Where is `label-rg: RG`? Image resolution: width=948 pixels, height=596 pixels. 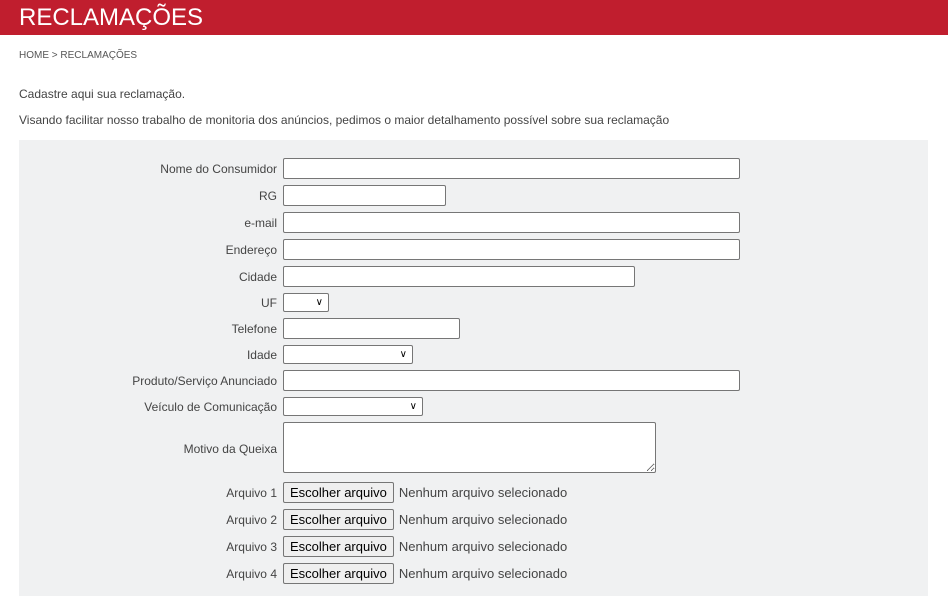 label-rg: RG is located at coordinates (268, 196).